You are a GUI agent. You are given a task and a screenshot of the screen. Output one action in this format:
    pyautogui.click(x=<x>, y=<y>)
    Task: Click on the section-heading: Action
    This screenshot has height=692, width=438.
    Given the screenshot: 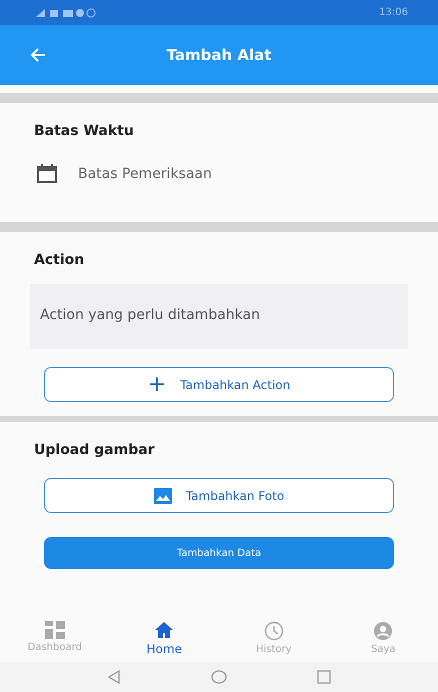 What is the action you would take?
    pyautogui.click(x=60, y=260)
    